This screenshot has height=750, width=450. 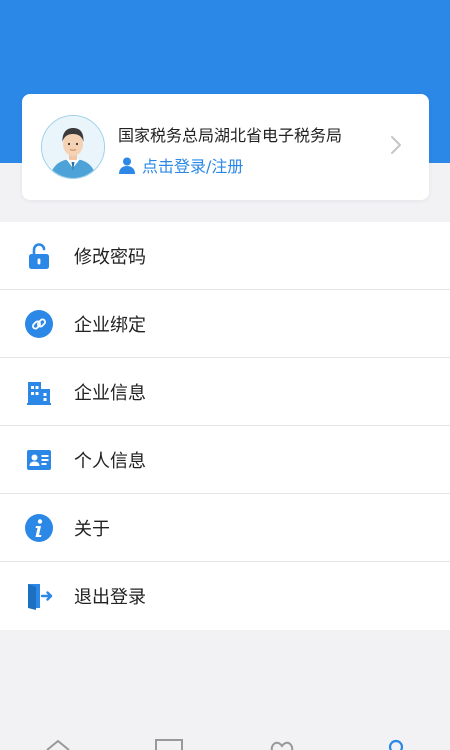 I want to click on menu-item-enterprise-binding: 企业绑定, so click(x=225, y=324).